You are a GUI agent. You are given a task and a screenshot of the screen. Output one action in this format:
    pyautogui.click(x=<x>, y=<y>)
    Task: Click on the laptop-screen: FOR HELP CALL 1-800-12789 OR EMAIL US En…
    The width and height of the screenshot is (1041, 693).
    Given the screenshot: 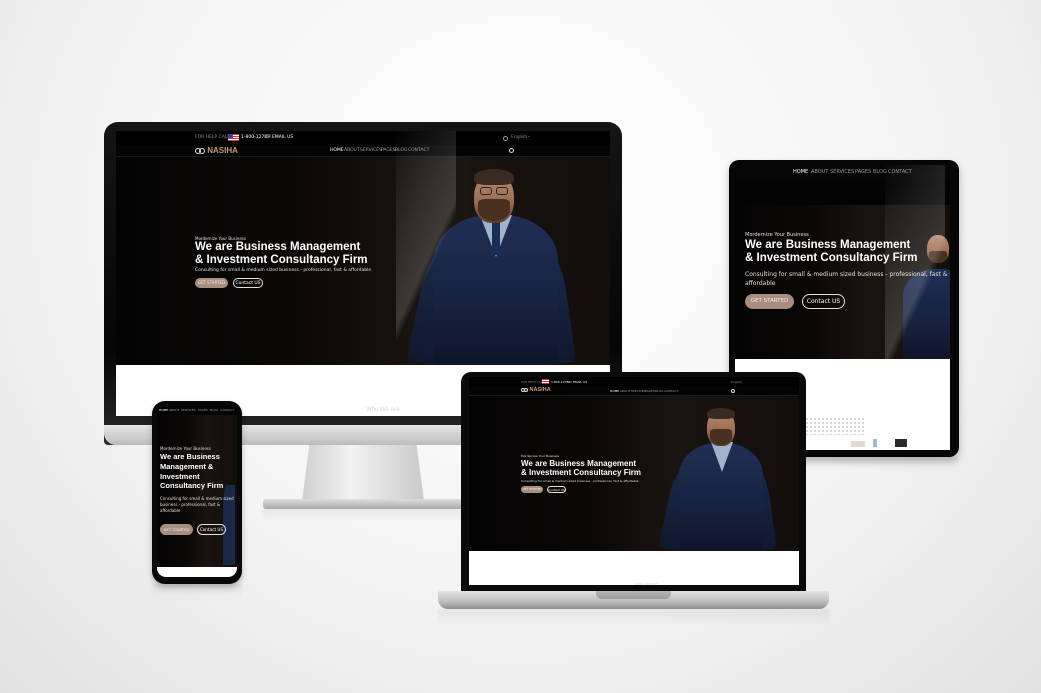 What is the action you would take?
    pyautogui.click(x=634, y=481)
    